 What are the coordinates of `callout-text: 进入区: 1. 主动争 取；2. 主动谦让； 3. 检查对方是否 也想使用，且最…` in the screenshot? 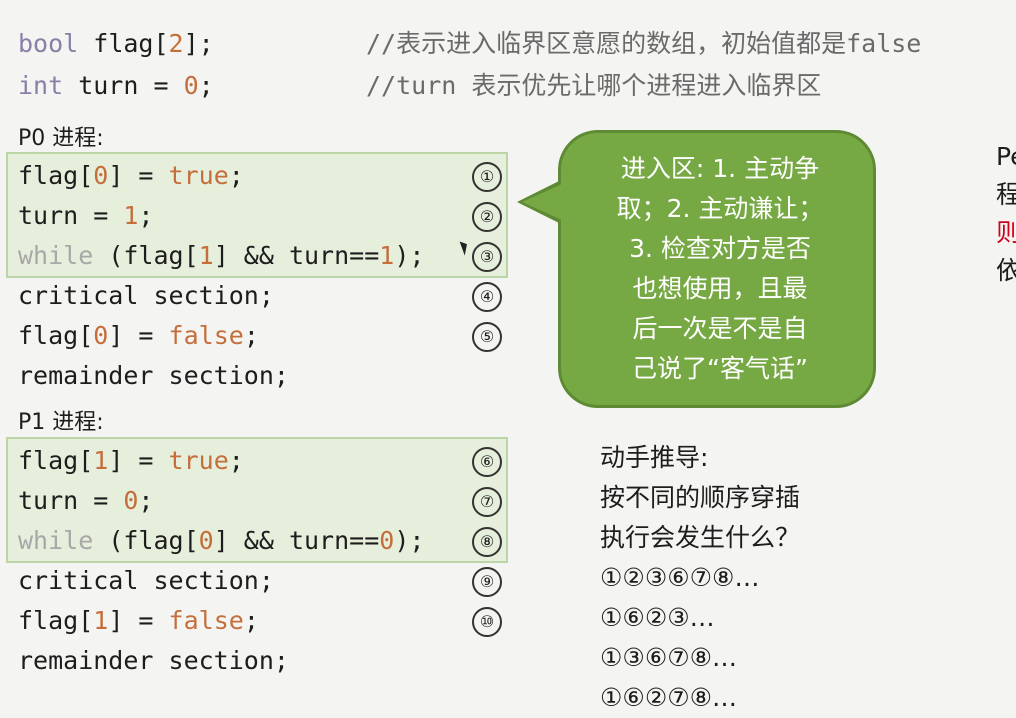 It's located at (720, 268).